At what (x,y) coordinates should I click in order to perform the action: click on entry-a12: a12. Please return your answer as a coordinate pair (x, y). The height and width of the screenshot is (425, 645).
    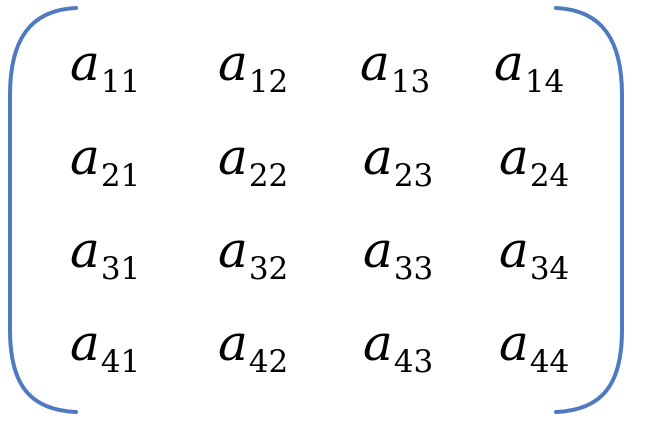
    Looking at the image, I should click on (253, 68).